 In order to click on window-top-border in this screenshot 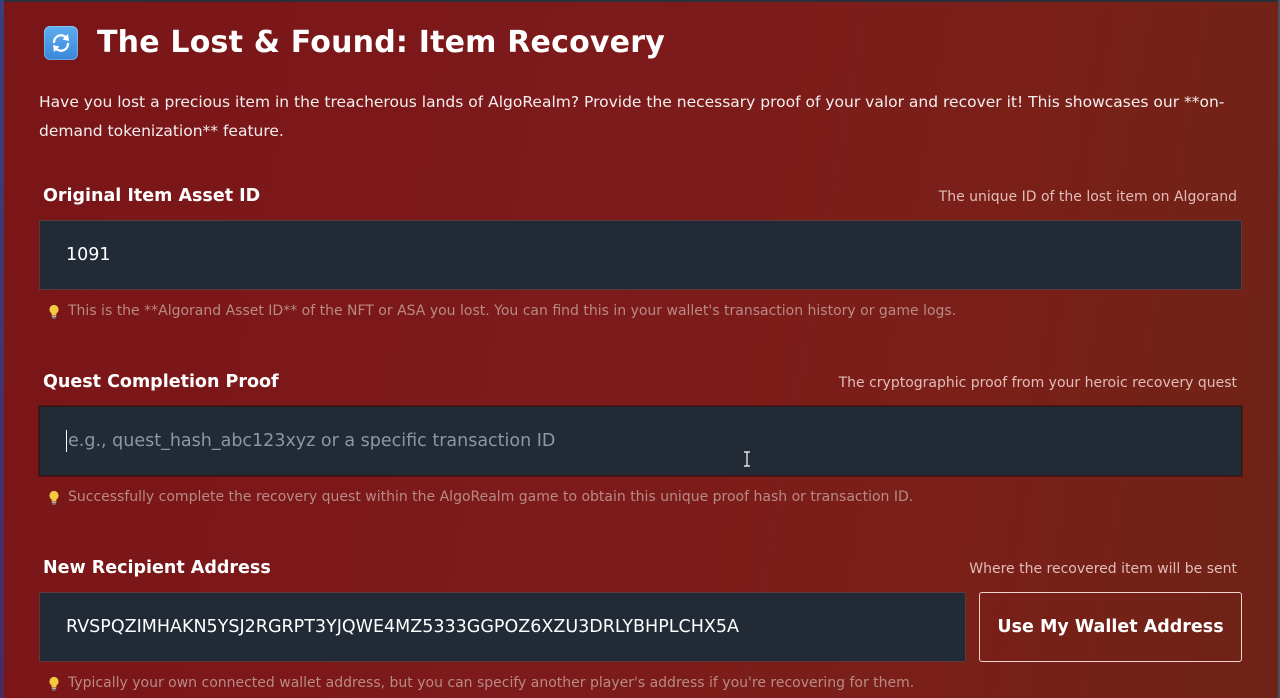, I will do `click(640, 1)`.